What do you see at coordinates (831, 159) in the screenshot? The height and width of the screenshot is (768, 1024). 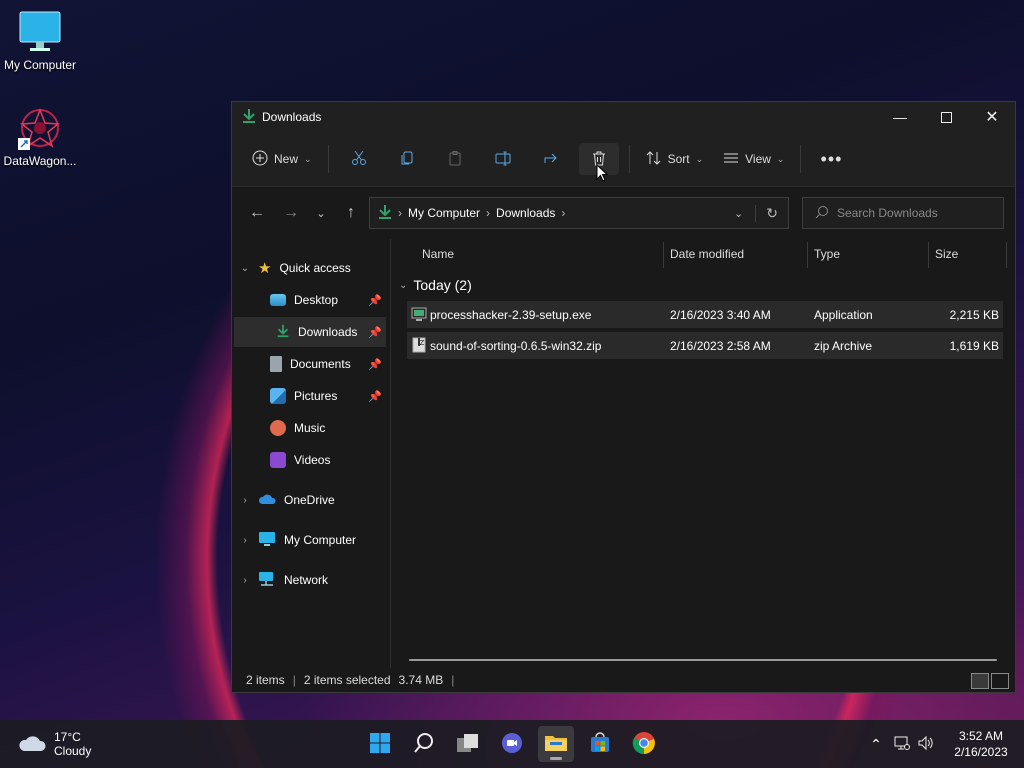 I see `more-options-button: •••` at bounding box center [831, 159].